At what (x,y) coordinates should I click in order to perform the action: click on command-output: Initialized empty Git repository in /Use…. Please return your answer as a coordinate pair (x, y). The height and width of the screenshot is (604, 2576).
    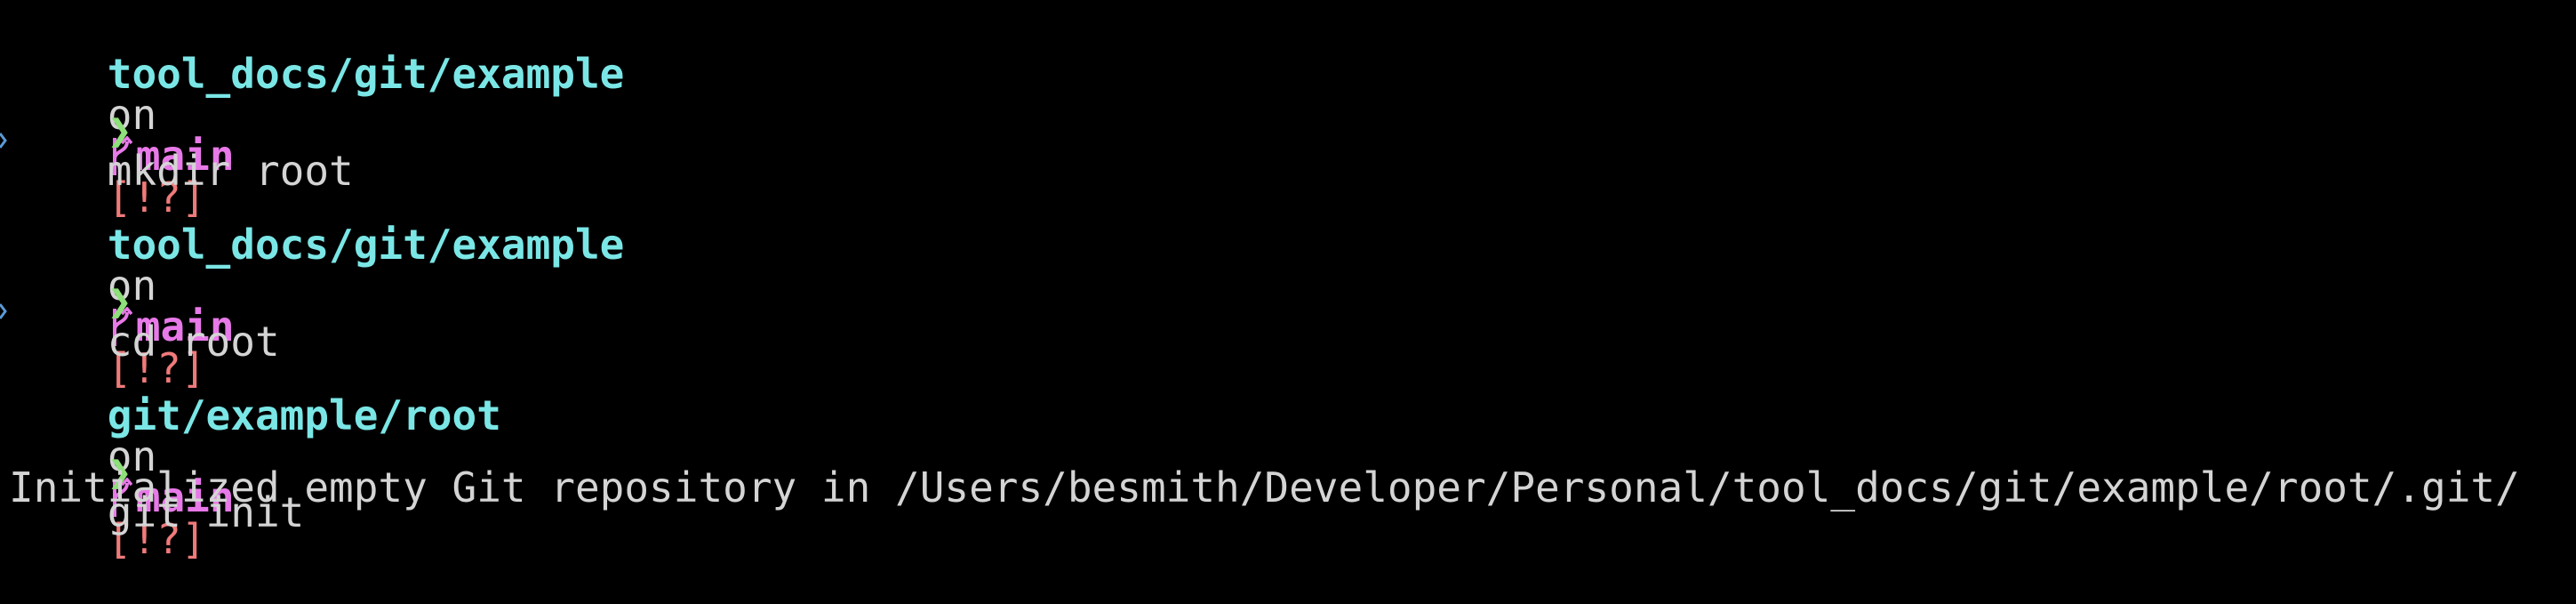
    Looking at the image, I should click on (1264, 487).